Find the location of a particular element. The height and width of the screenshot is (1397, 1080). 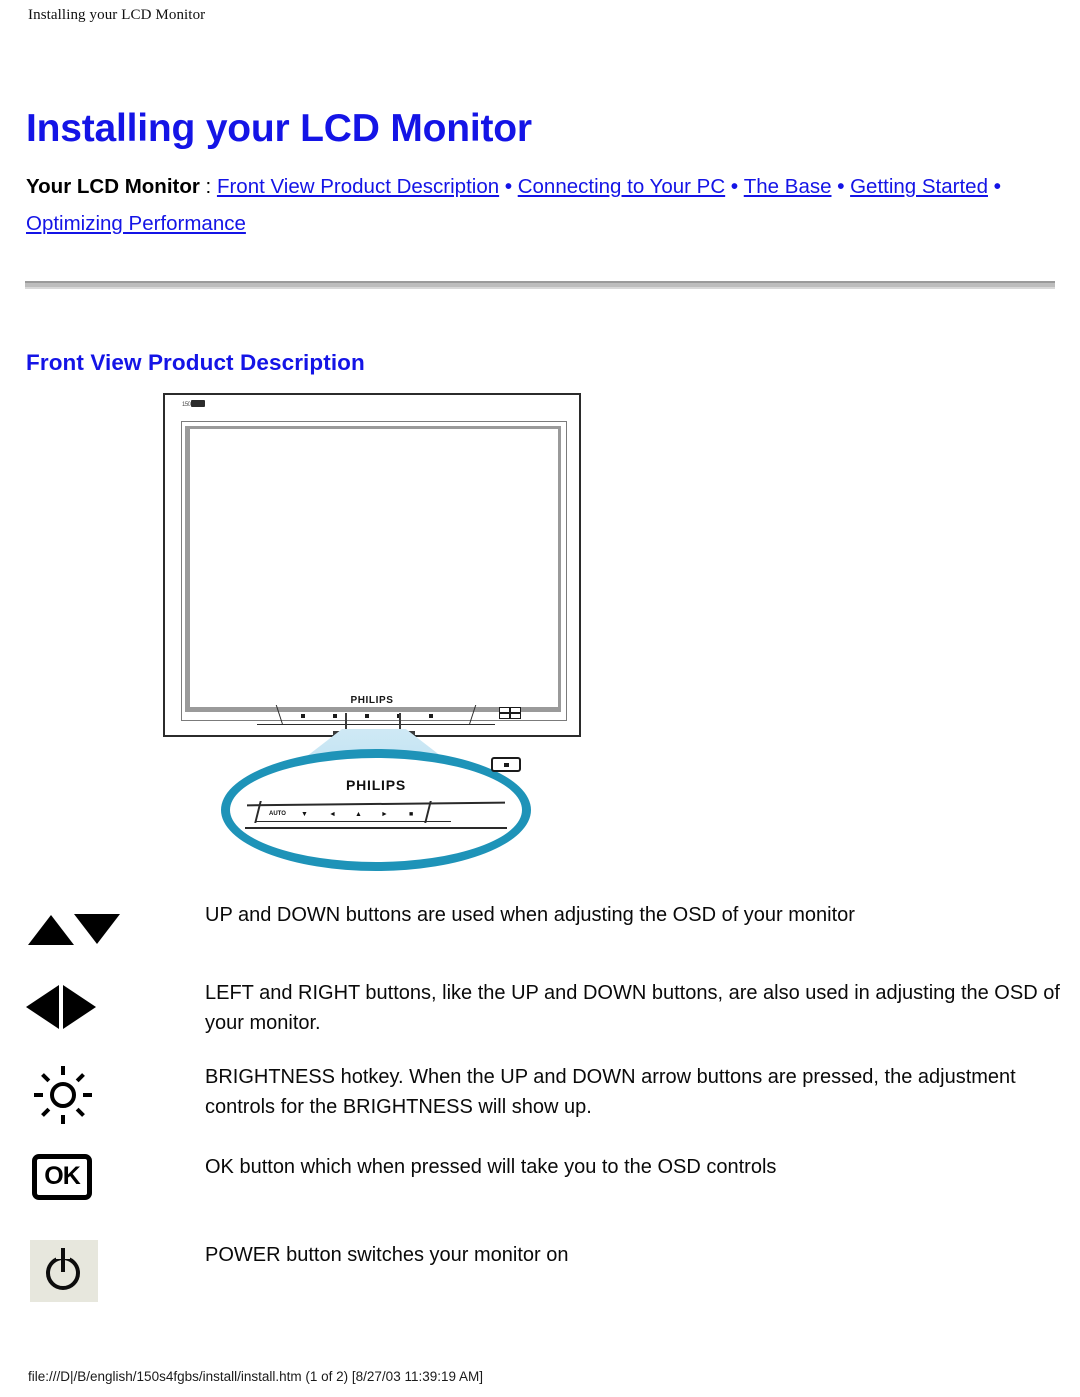

panel-glyph-auto: AUTO is located at coordinates (277, 814).